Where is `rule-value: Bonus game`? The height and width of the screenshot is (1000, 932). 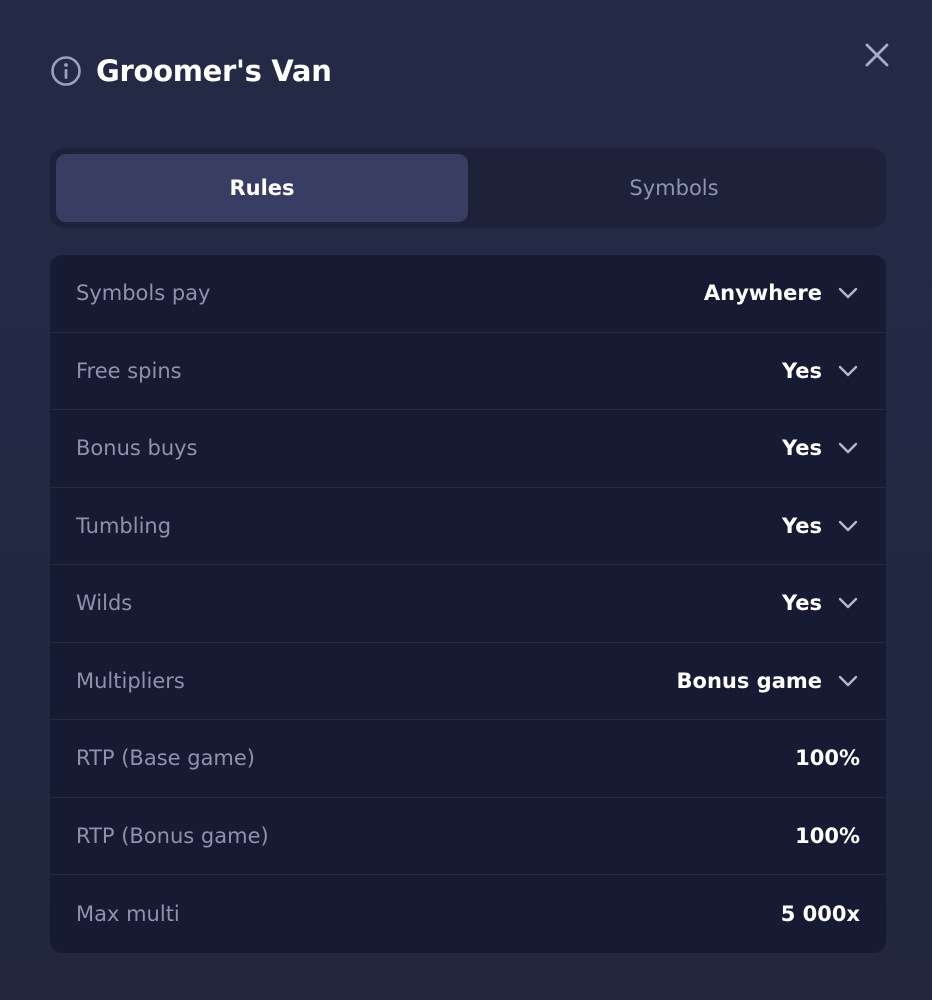 rule-value: Bonus game is located at coordinates (749, 680).